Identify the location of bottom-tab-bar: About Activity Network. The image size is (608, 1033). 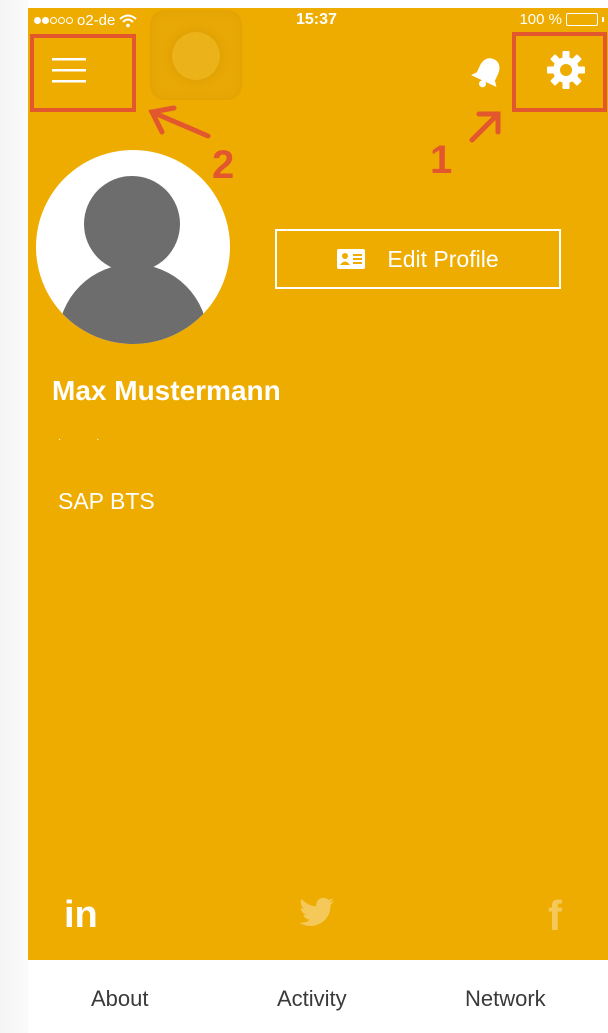
(318, 996).